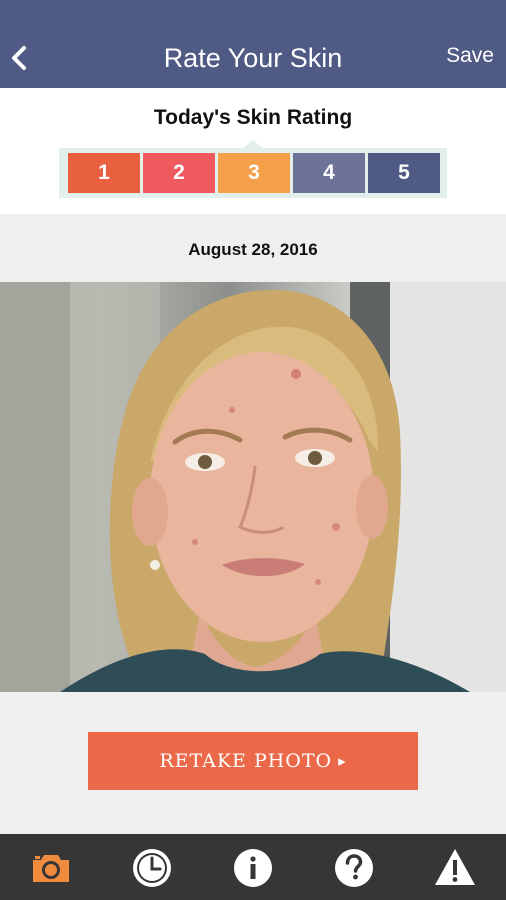  I want to click on chevron-right-icon: ▸, so click(342, 761).